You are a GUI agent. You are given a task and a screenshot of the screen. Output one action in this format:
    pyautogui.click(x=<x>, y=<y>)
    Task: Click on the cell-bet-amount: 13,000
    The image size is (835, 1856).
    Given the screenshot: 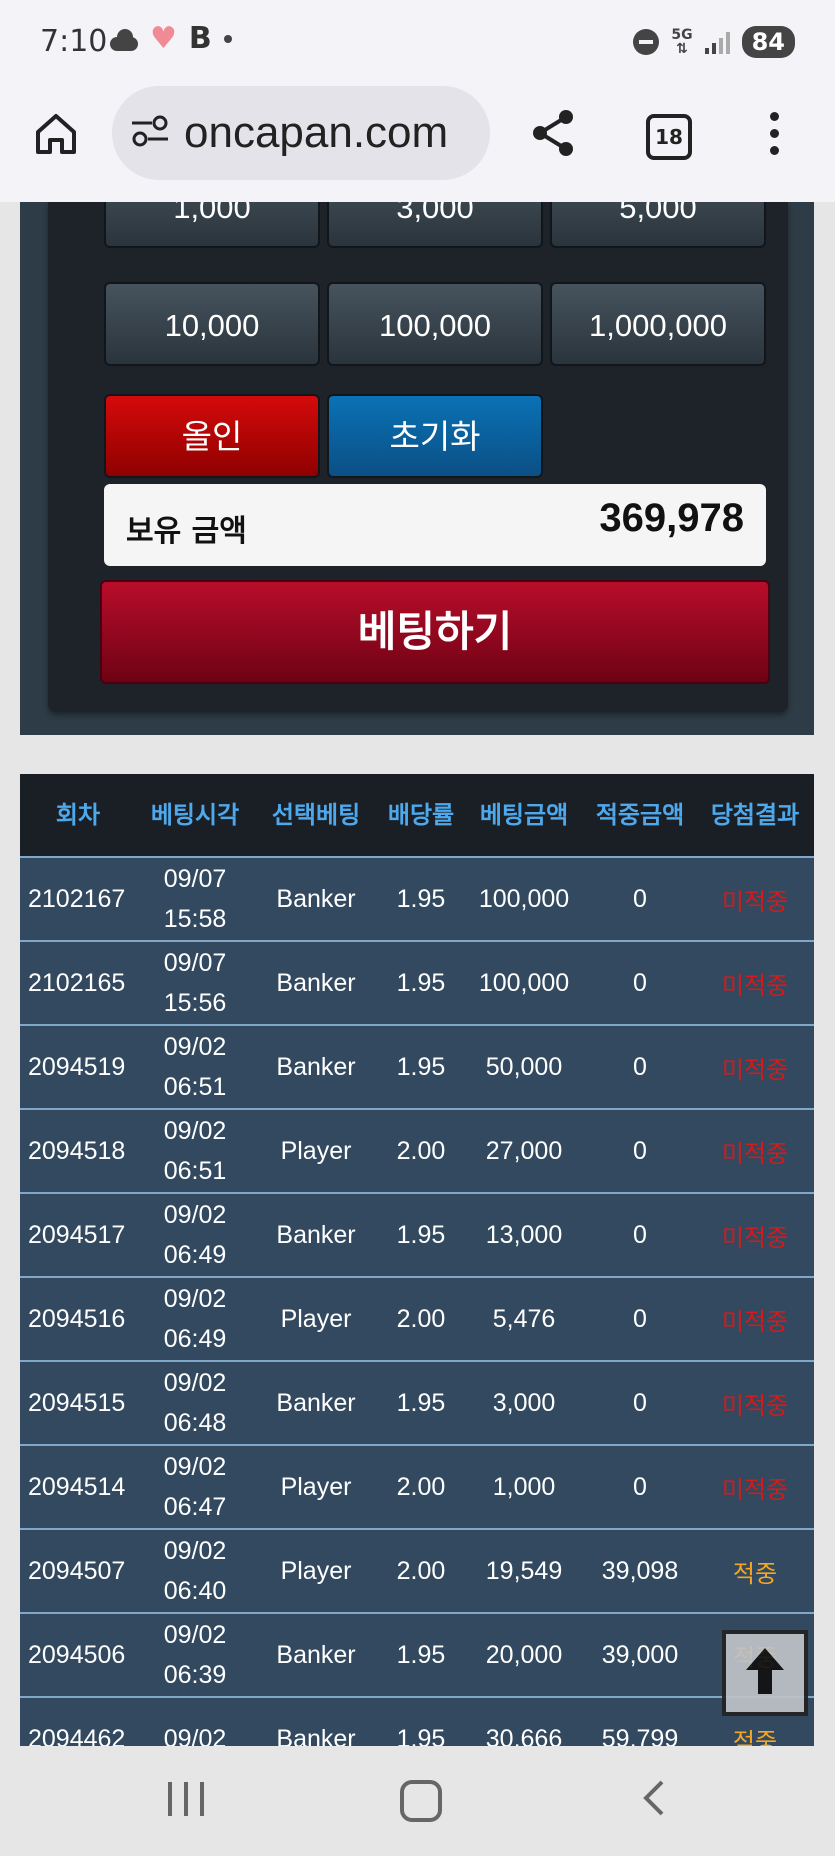 What is the action you would take?
    pyautogui.click(x=524, y=1234)
    